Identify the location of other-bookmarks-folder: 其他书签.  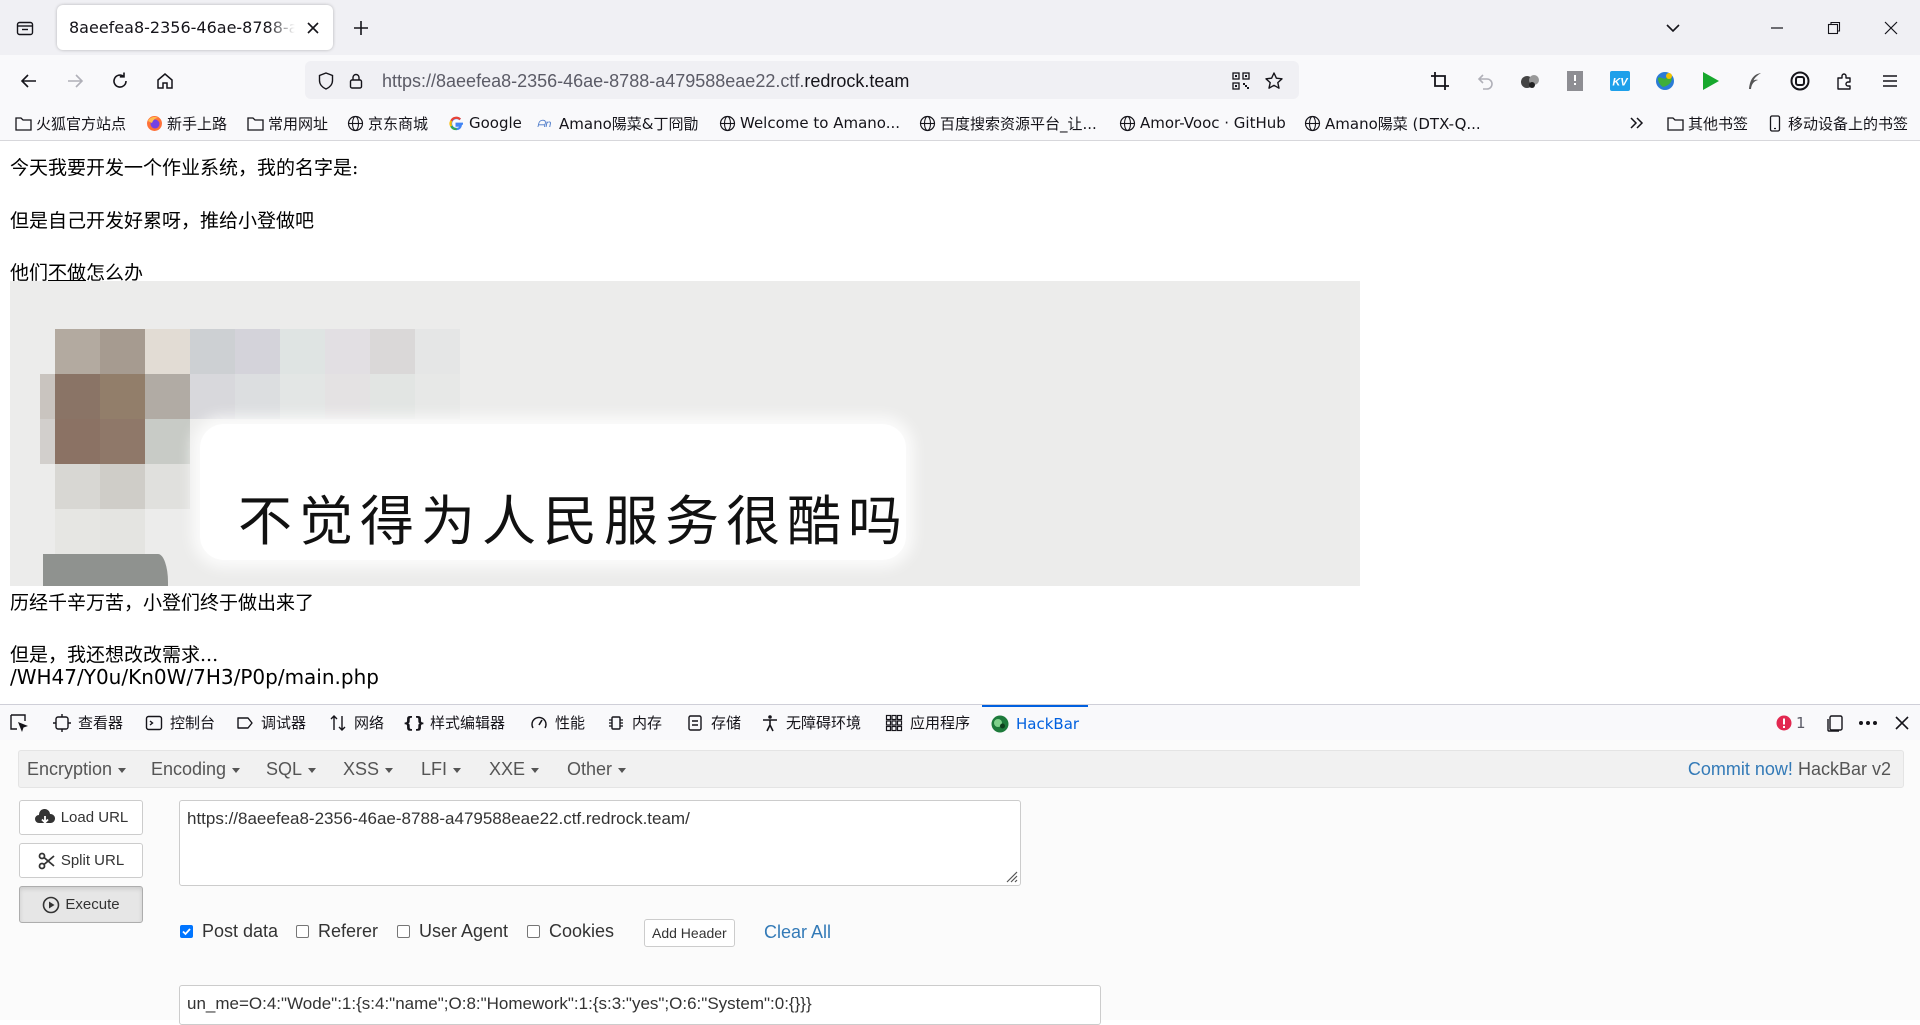
(1707, 123).